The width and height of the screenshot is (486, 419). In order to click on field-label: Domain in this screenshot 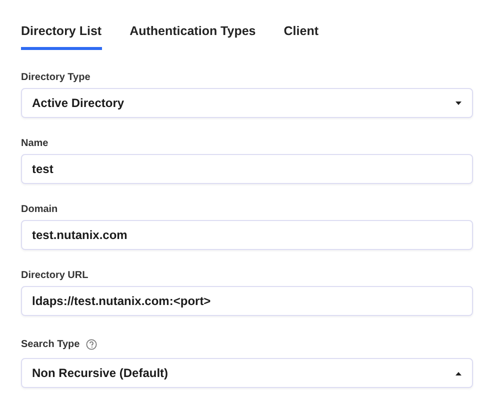, I will do `click(39, 209)`.